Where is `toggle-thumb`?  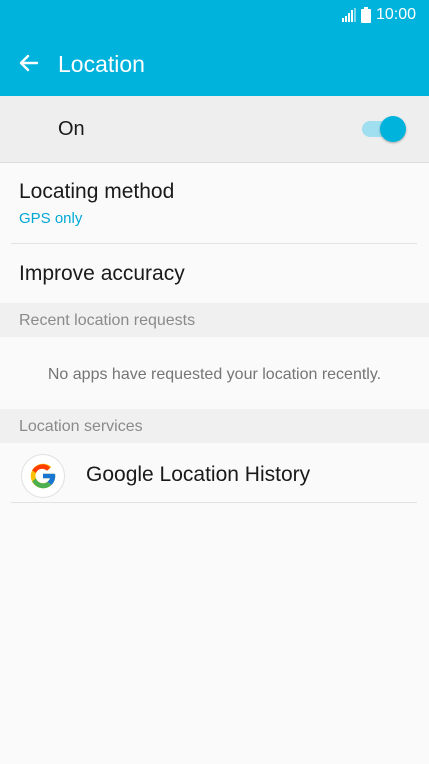
toggle-thumb is located at coordinates (393, 129).